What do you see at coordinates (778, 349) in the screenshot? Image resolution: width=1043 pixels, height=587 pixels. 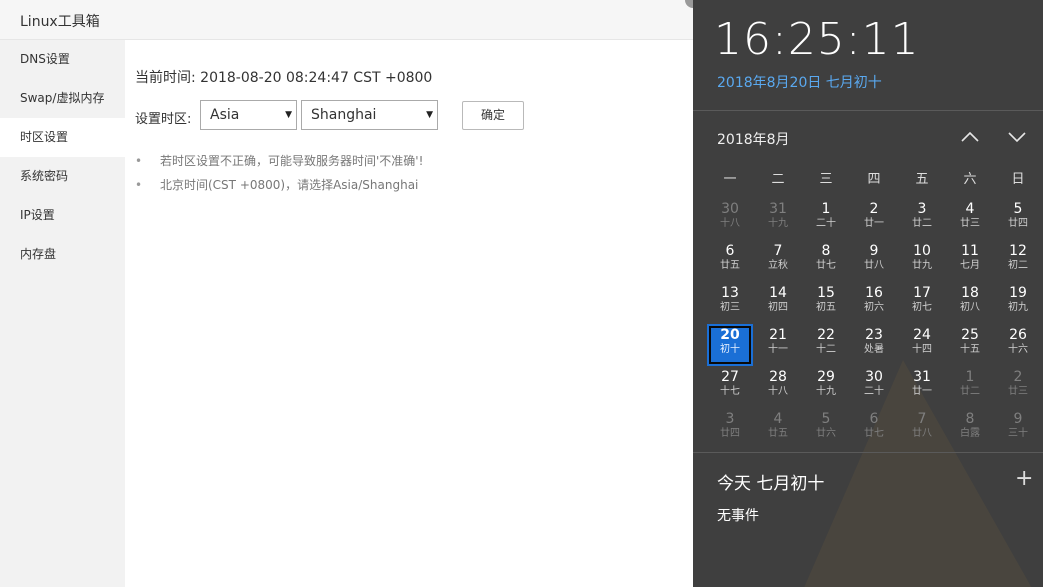 I see `lunar-date: 十一` at bounding box center [778, 349].